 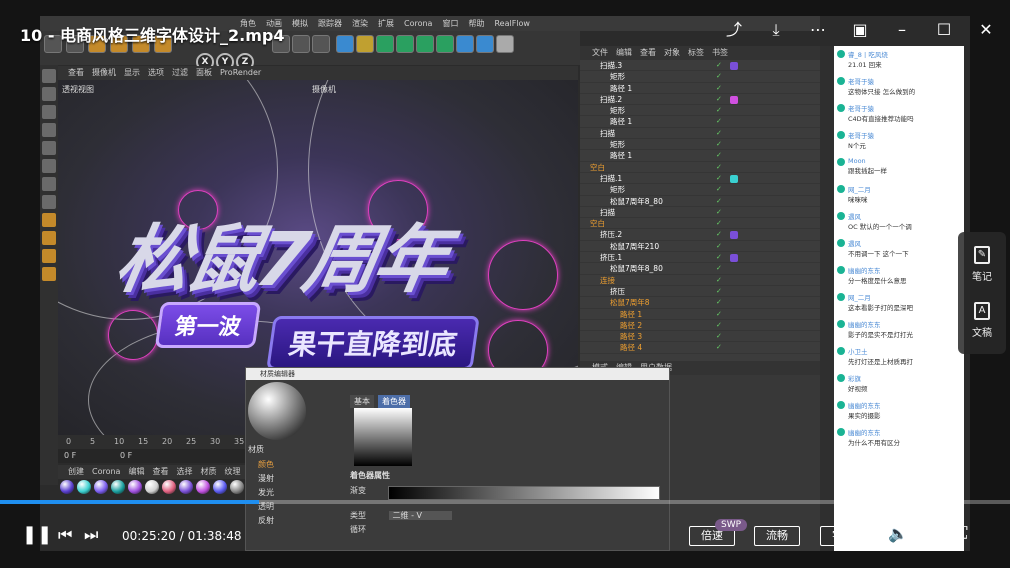 What do you see at coordinates (961, 533) in the screenshot?
I see `fullscreen-icon: ⛶` at bounding box center [961, 533].